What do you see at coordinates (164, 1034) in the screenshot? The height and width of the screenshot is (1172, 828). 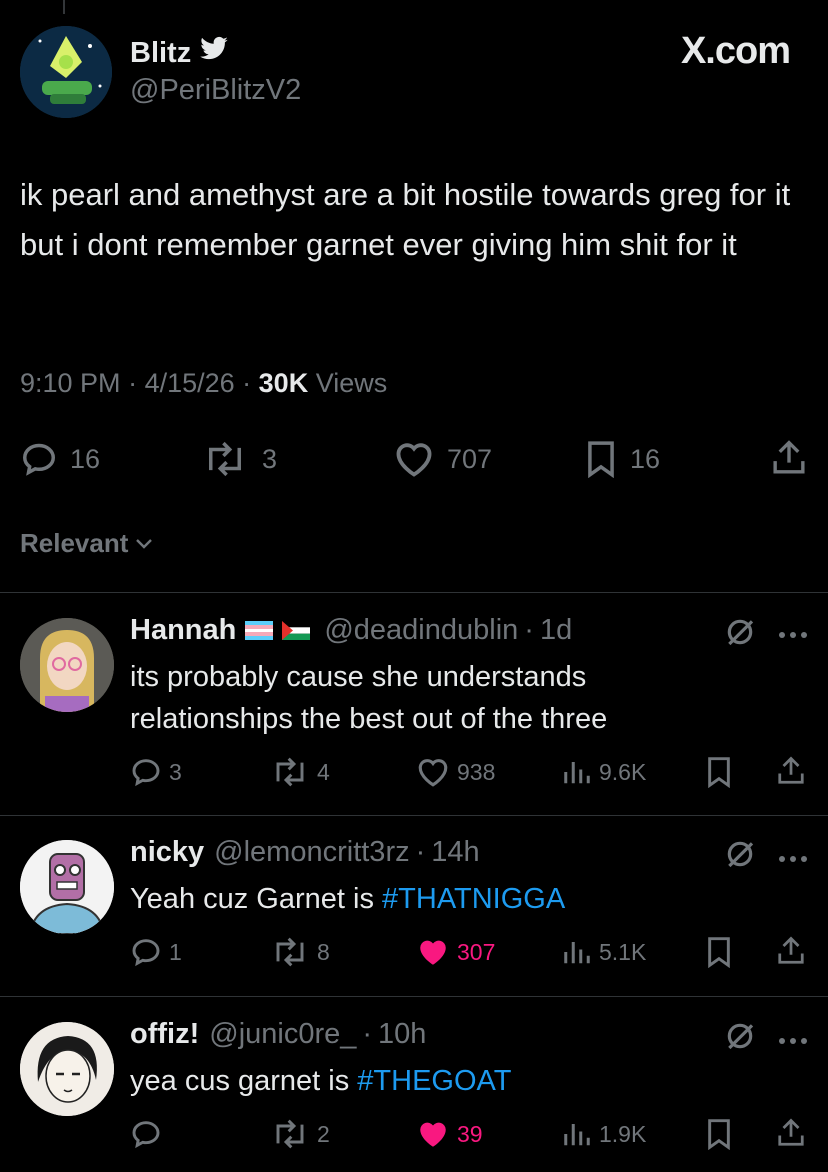 I see `reply-name: offiz!` at bounding box center [164, 1034].